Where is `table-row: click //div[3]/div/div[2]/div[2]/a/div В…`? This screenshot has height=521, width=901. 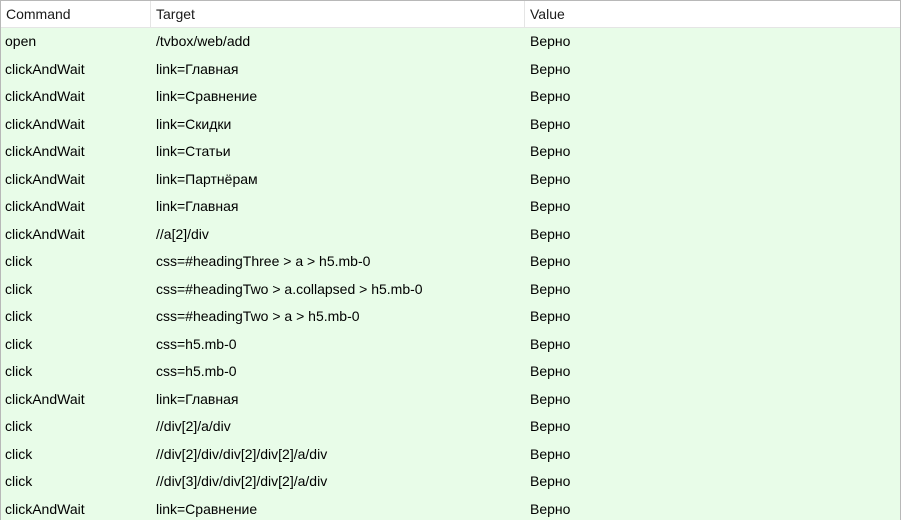 table-row: click //div[3]/div/div[2]/div[2]/a/div В… is located at coordinates (450, 482).